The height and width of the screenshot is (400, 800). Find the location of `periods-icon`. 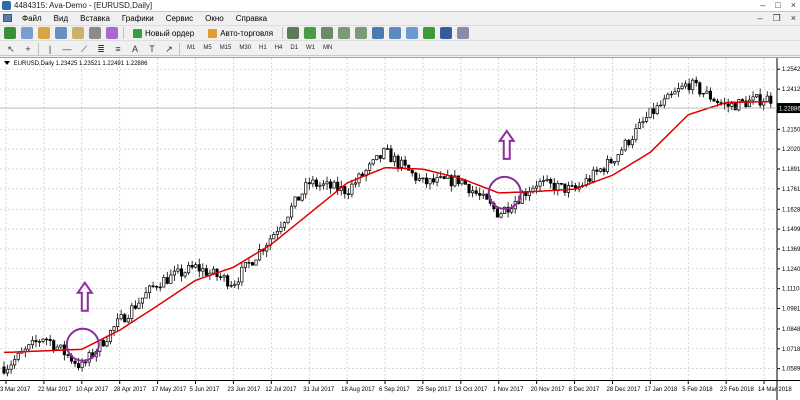

periods-icon is located at coordinates (446, 33).